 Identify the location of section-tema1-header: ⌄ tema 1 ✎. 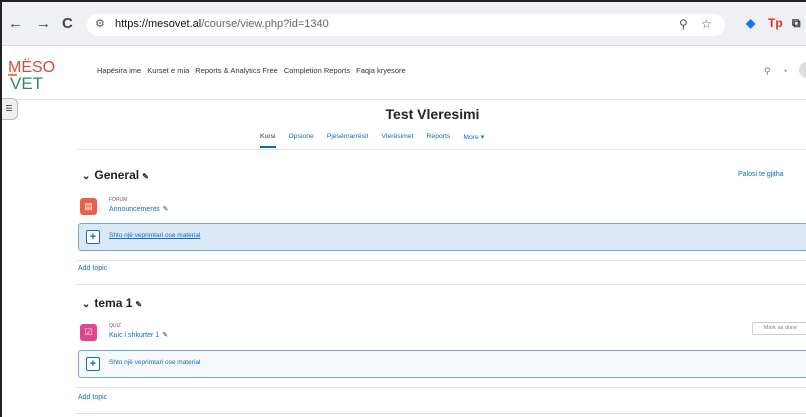
(112, 303).